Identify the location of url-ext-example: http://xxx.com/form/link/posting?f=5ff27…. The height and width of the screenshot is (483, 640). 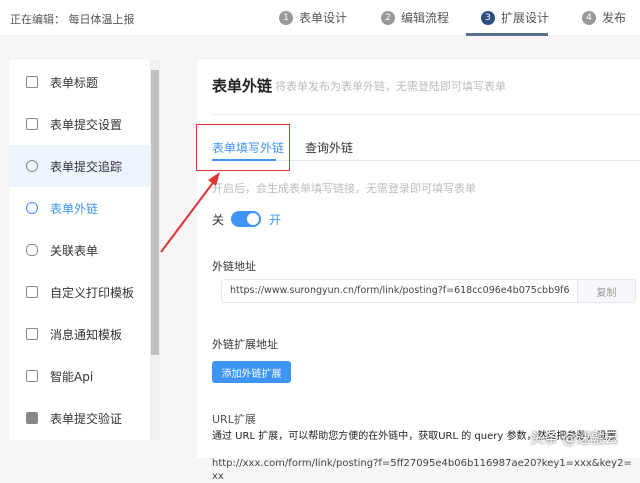
(422, 470).